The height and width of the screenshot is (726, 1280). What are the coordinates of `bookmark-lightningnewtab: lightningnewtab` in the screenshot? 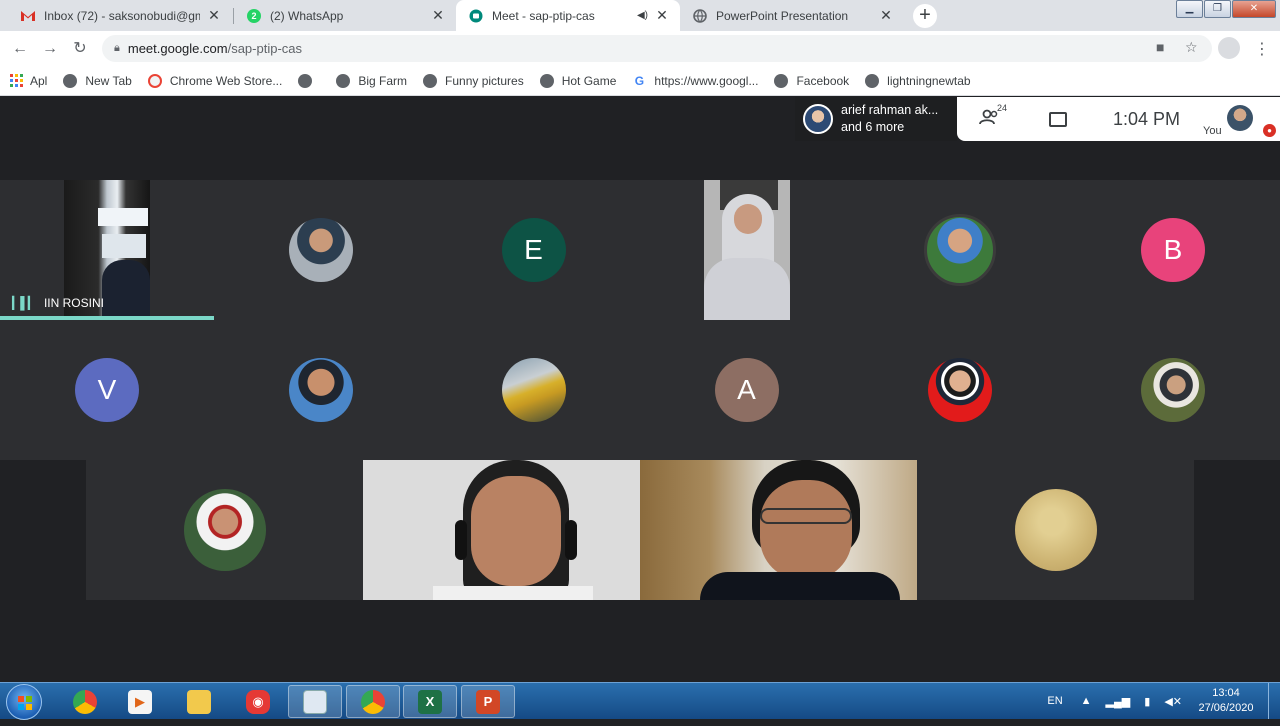 It's located at (918, 80).